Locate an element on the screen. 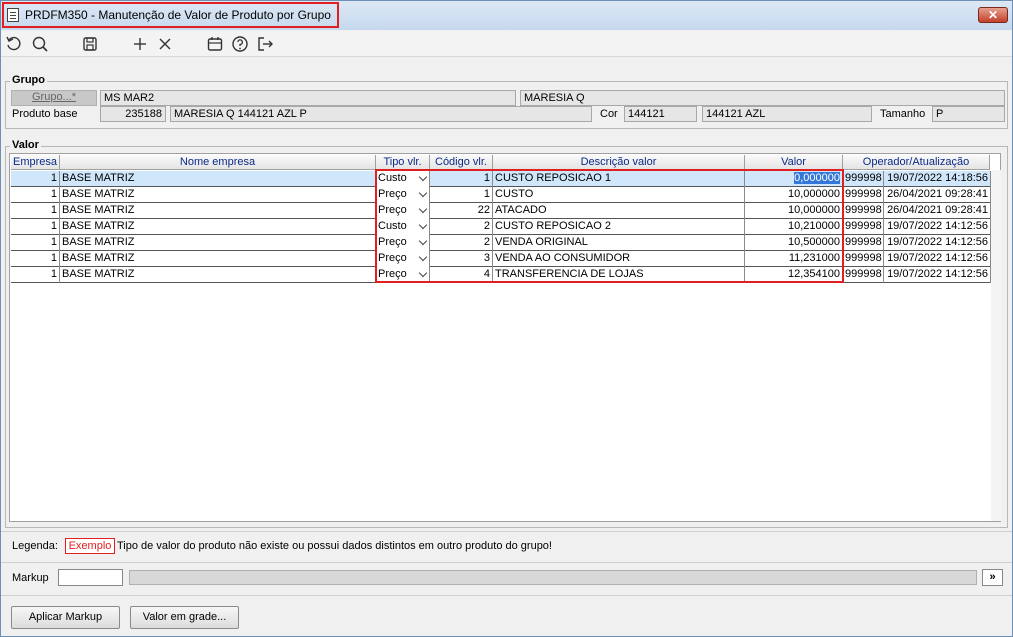  tamanho-field: P is located at coordinates (968, 114).